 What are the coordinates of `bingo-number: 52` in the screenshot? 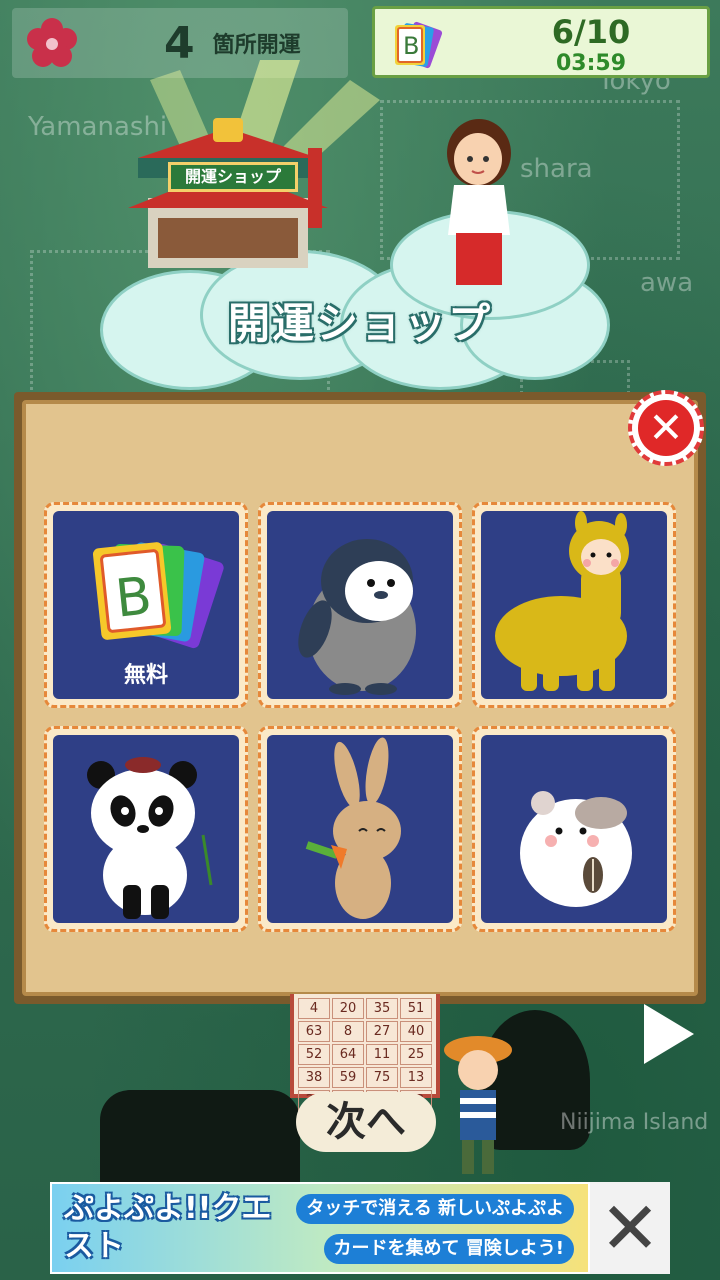 It's located at (314, 1054).